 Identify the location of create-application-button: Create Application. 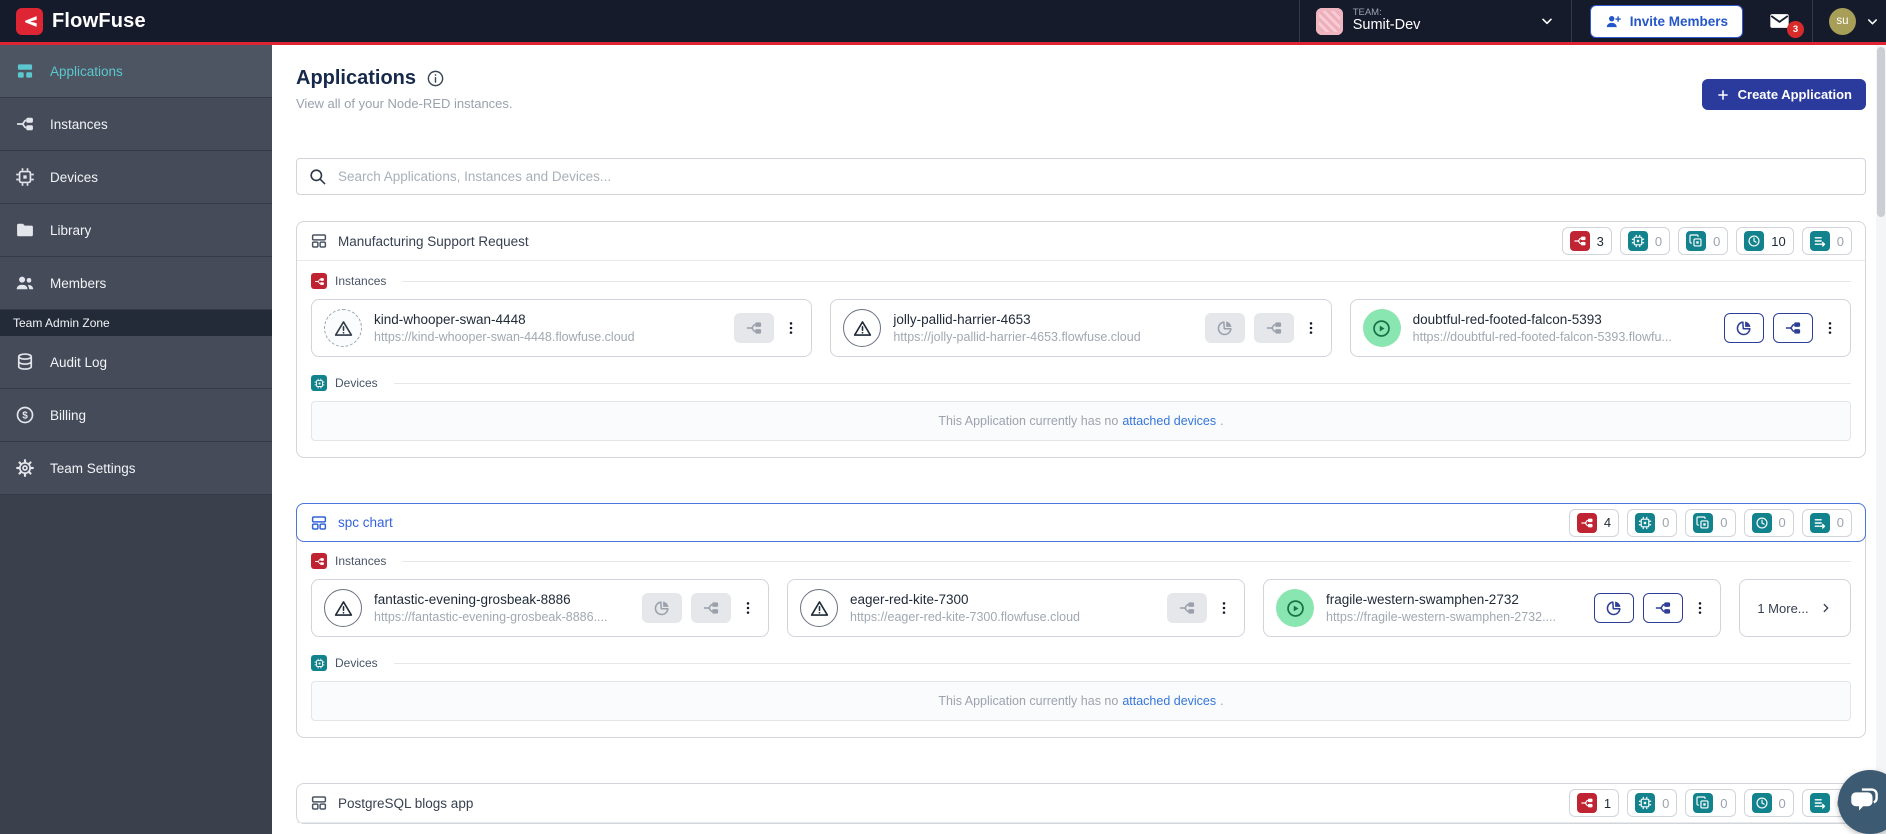
(1783, 94).